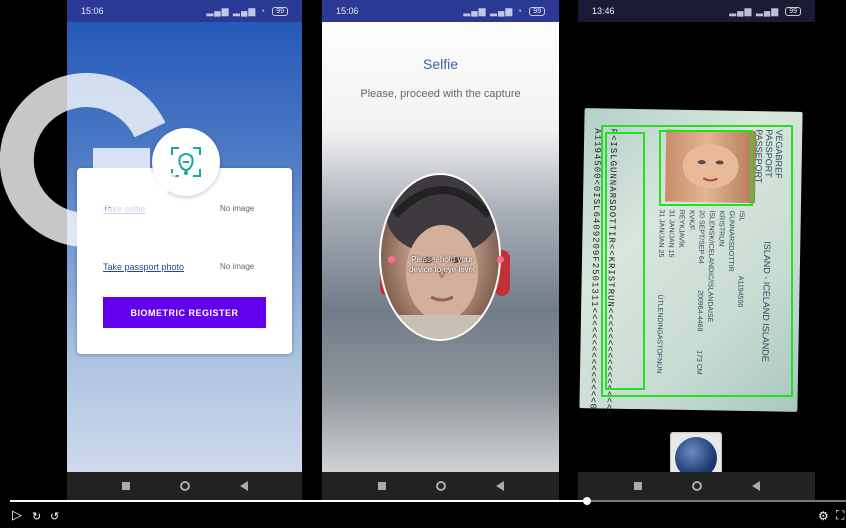 The image size is (846, 528). I want to click on page-subtitle: Please, proceed with the capture, so click(440, 94).